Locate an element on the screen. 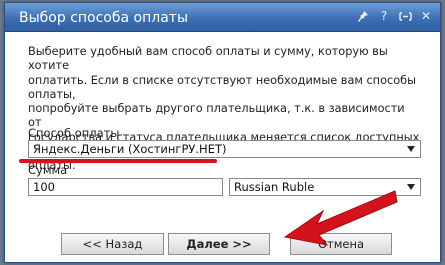 The width and height of the screenshot is (445, 265). pin-icon is located at coordinates (363, 16).